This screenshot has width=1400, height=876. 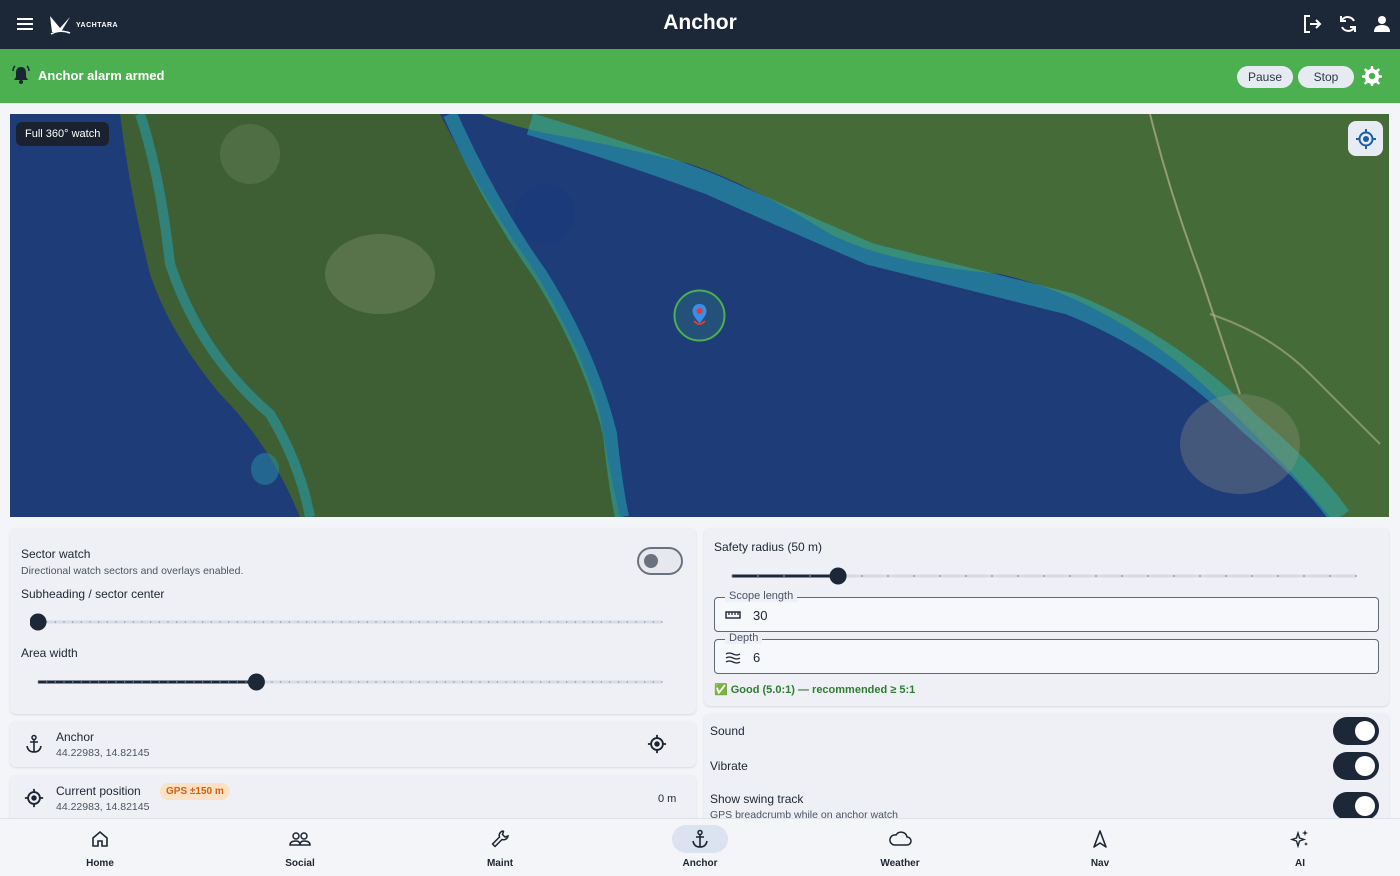 What do you see at coordinates (1356, 731) in the screenshot?
I see `sound-toggle` at bounding box center [1356, 731].